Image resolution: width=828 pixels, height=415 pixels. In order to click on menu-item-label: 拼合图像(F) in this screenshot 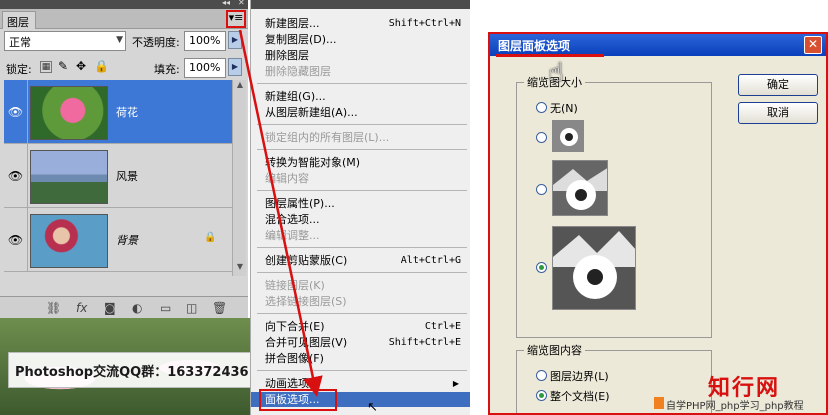, I will do `click(294, 358)`.